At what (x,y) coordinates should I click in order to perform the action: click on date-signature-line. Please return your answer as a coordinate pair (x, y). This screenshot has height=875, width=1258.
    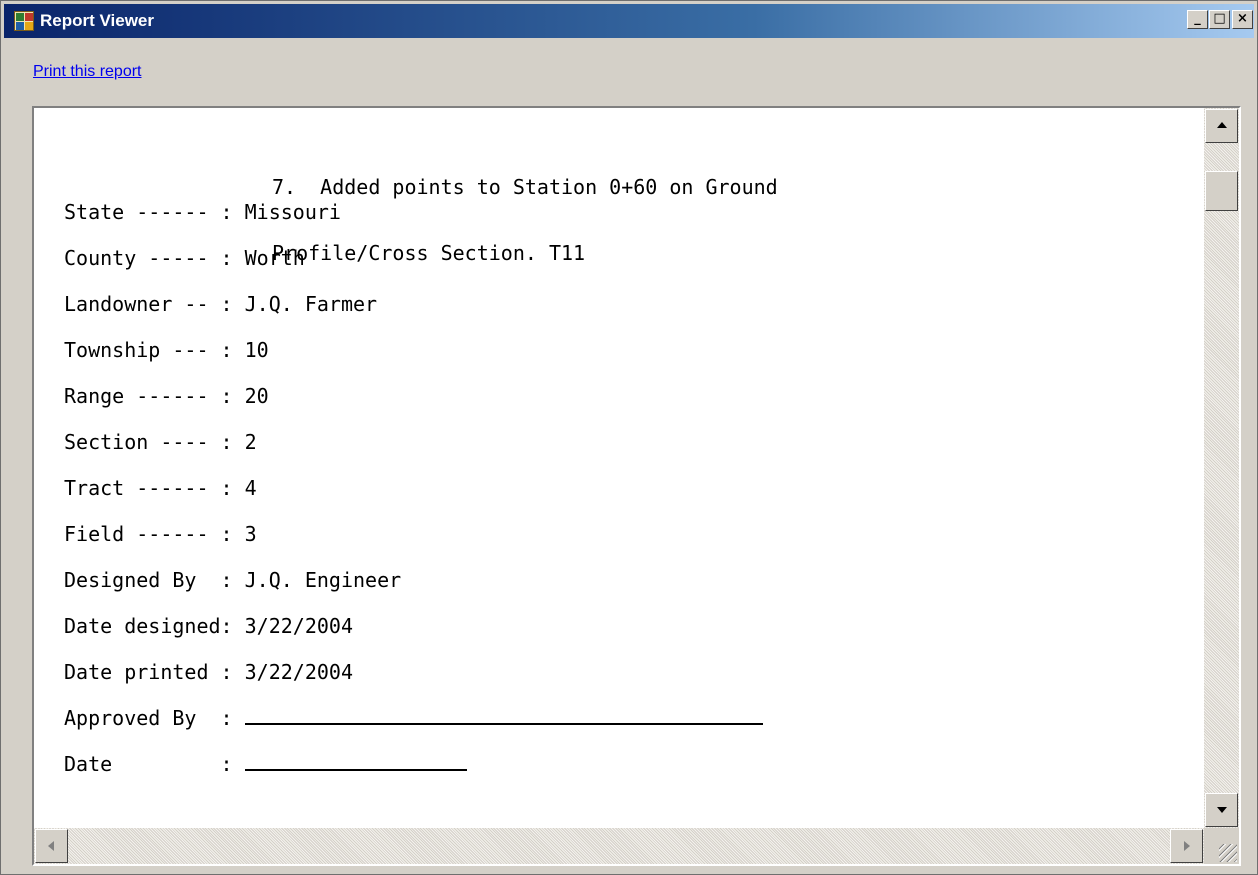
    Looking at the image, I should click on (355, 762).